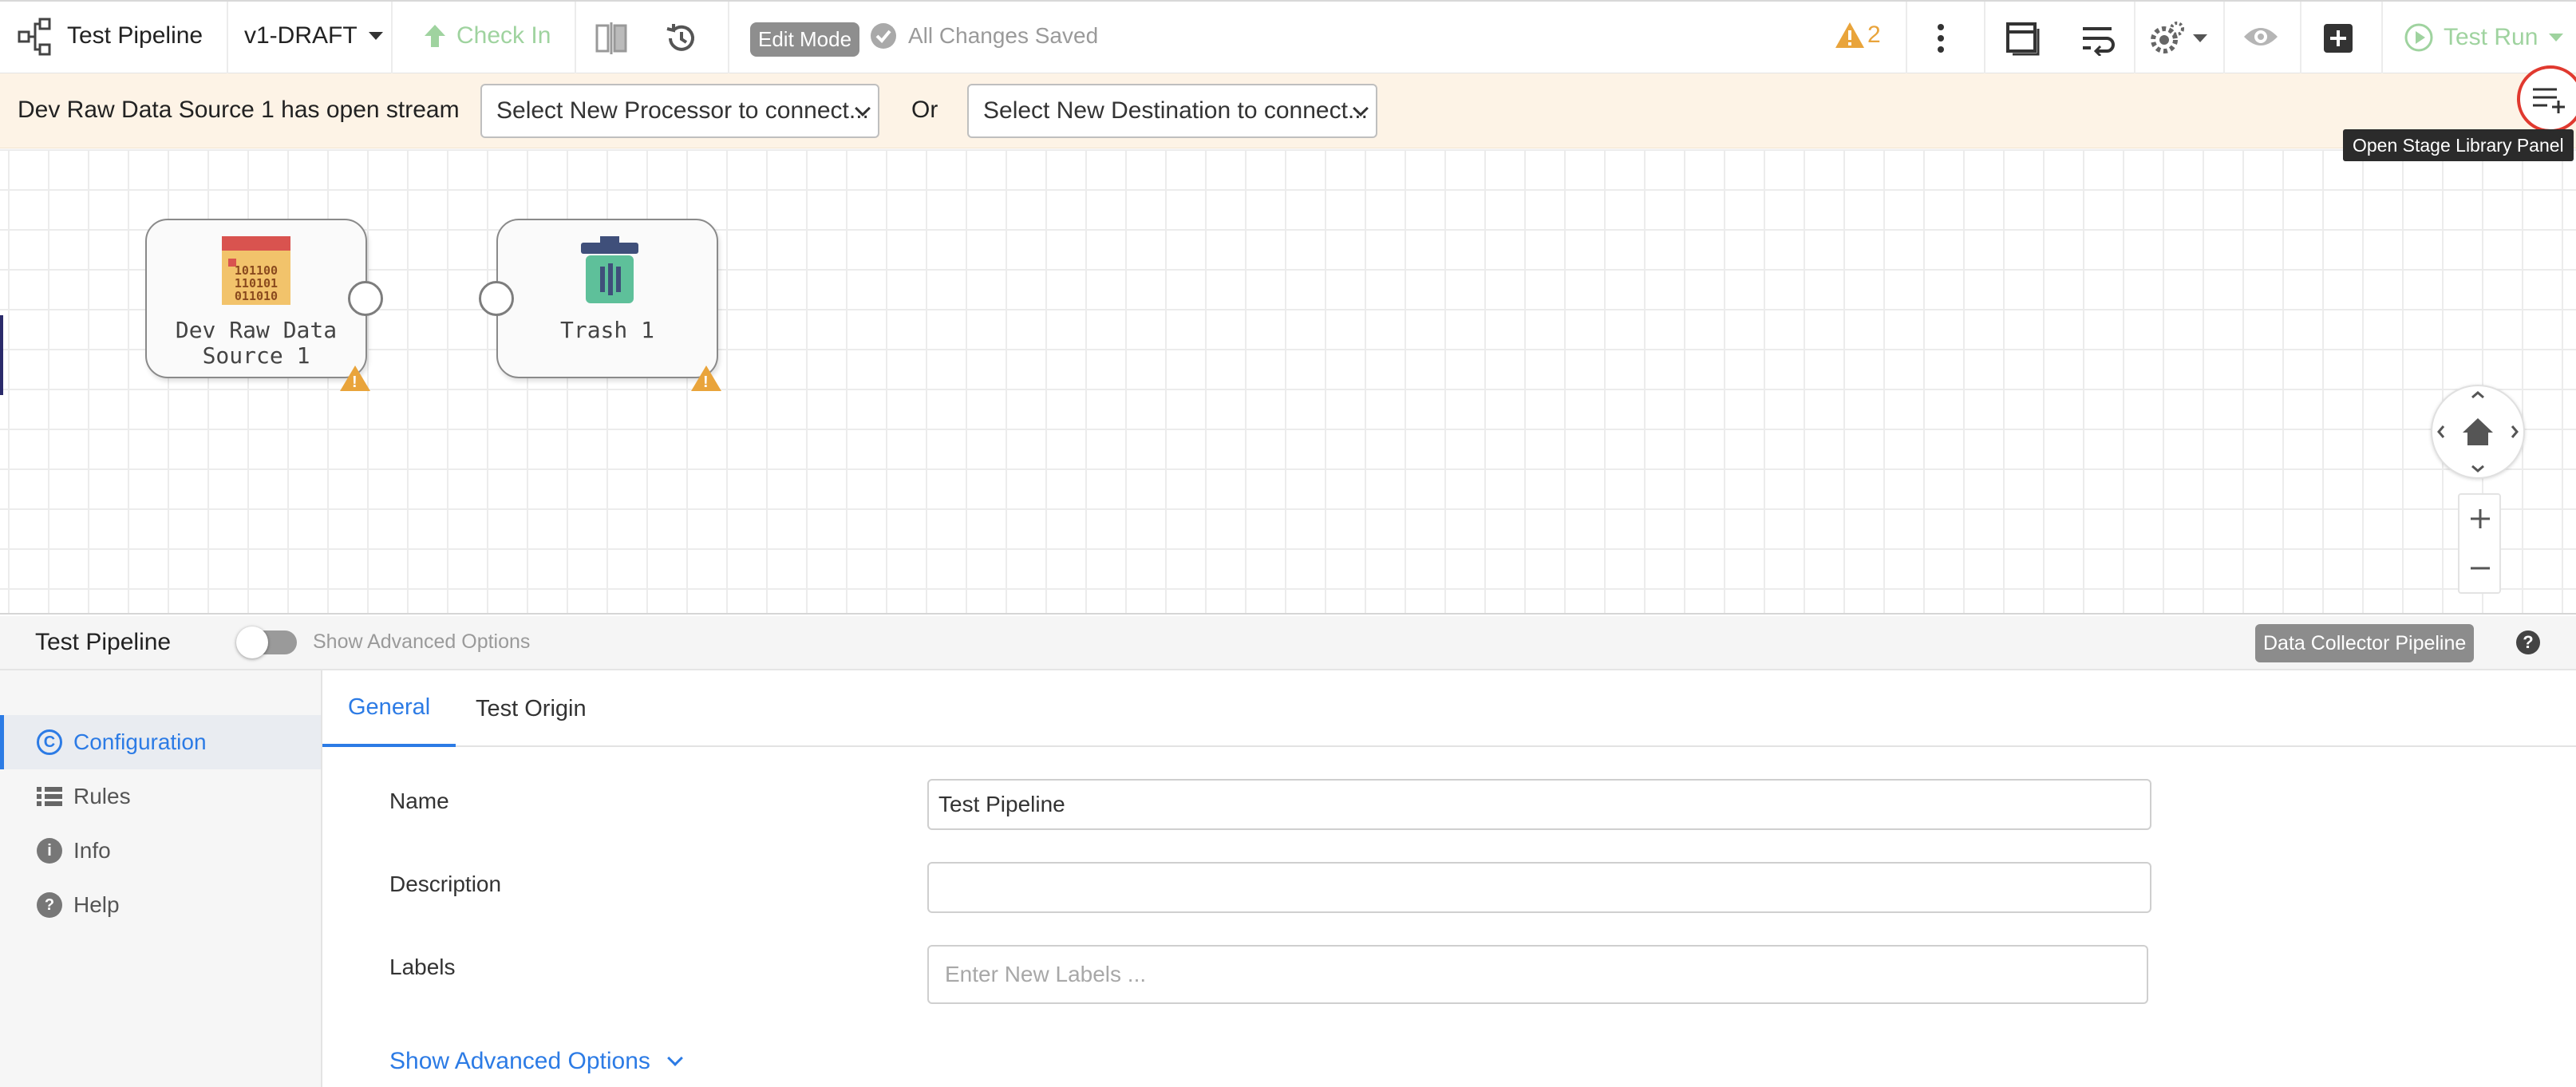  Describe the element at coordinates (2338, 38) in the screenshot. I see `add-stage-icon` at that location.